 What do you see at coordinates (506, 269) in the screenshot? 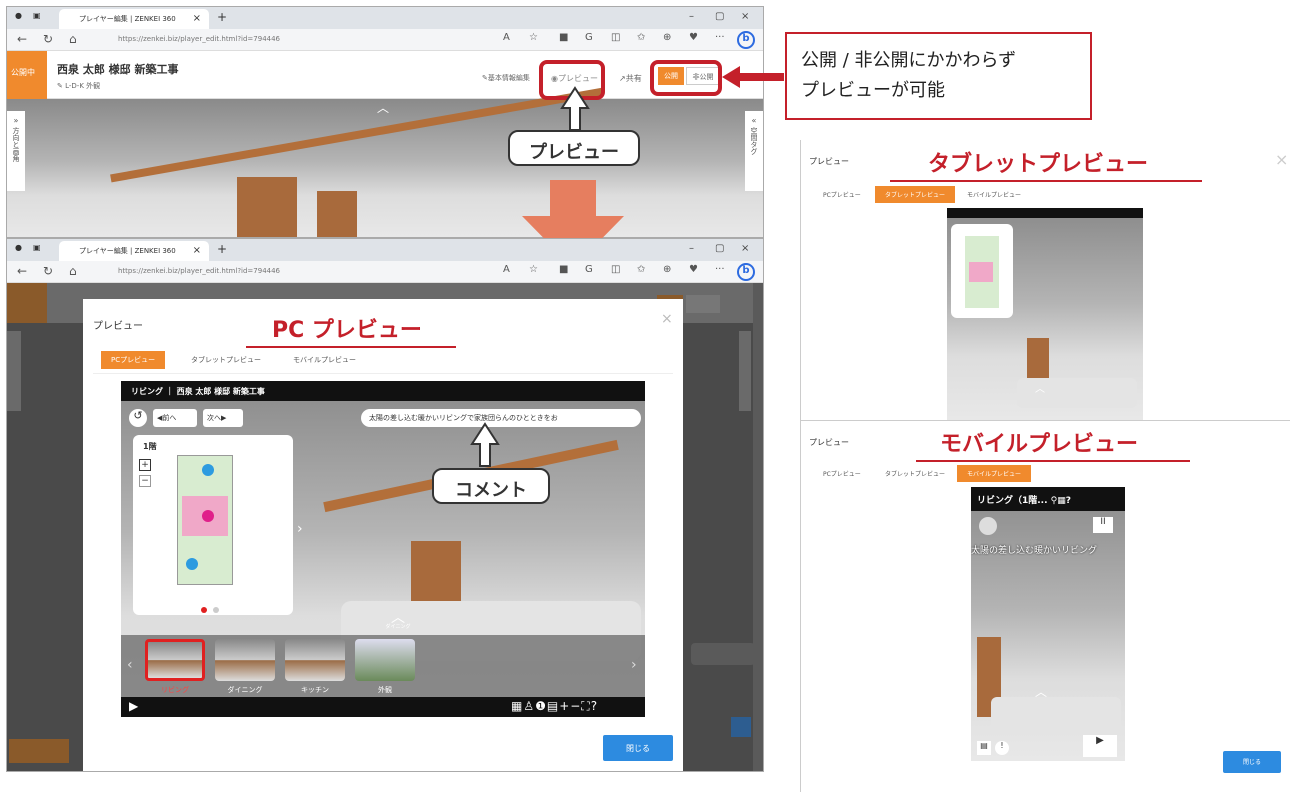
I see `read-aloud-icon-2: A` at bounding box center [506, 269].